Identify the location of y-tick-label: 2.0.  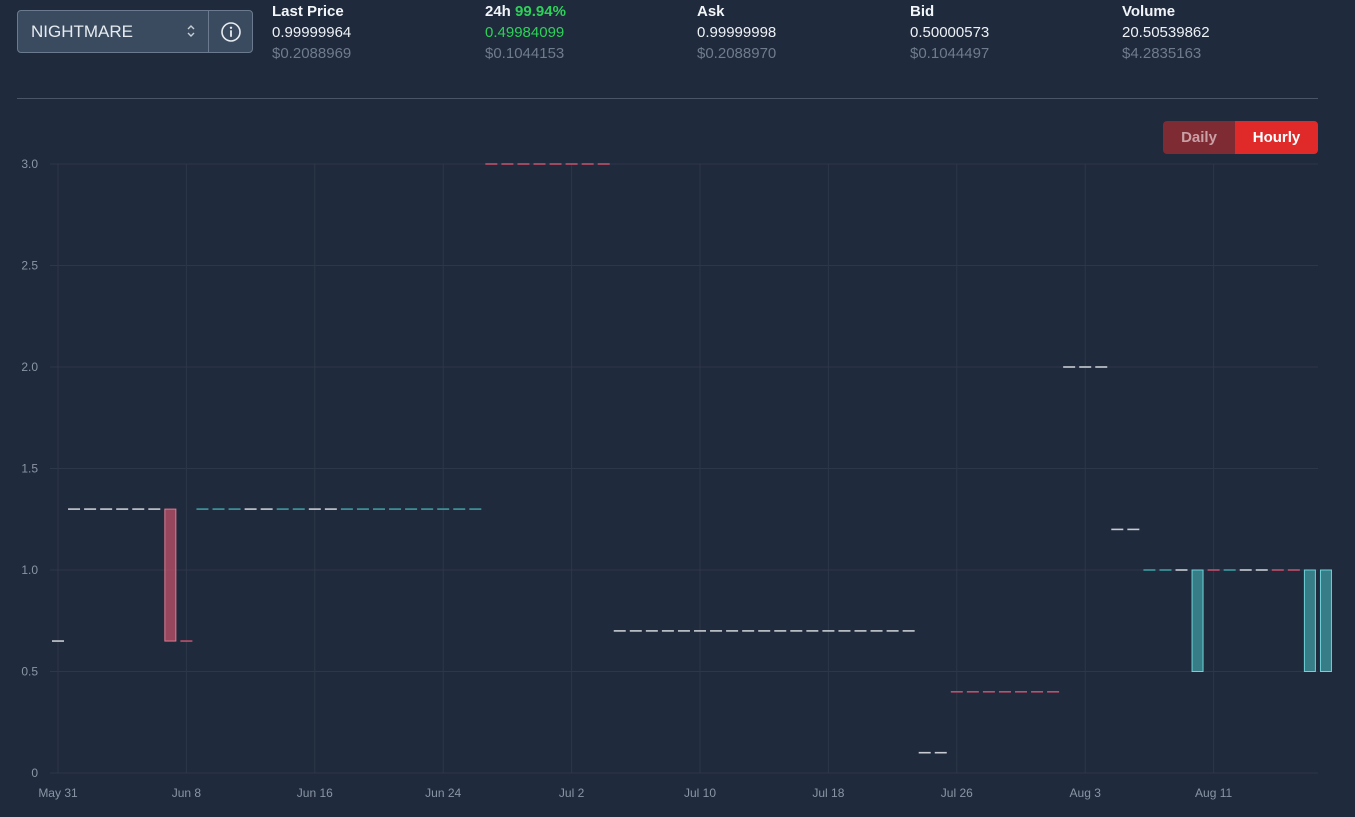
(29, 367).